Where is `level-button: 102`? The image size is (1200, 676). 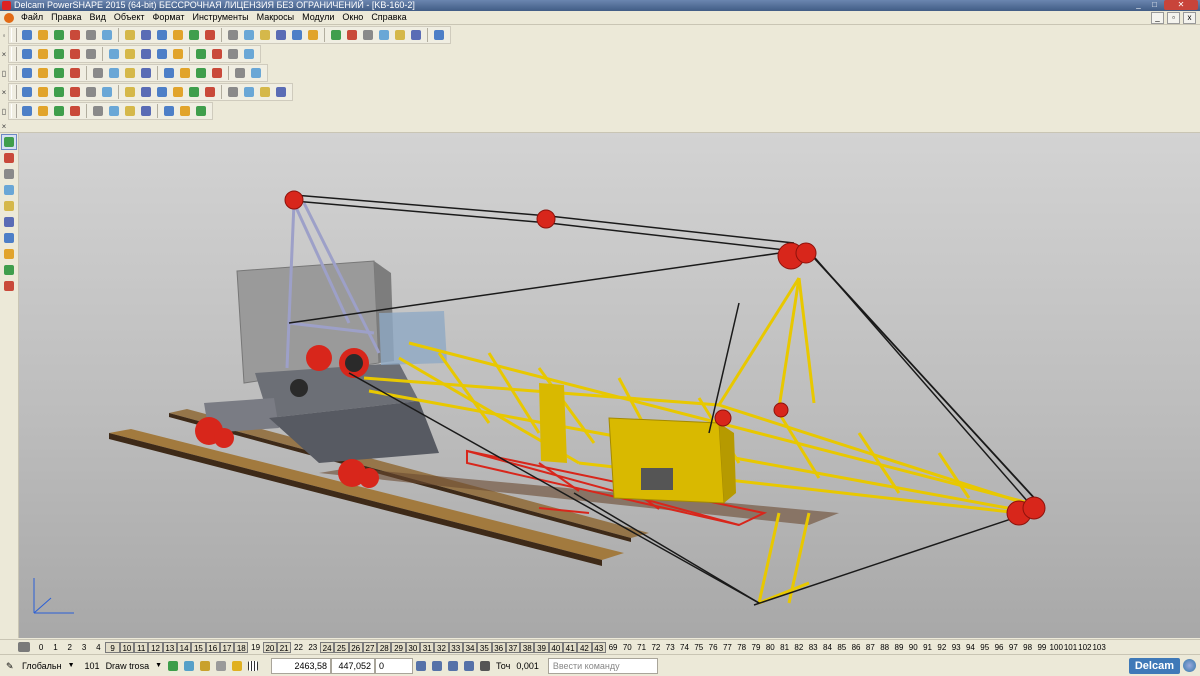 level-button: 102 is located at coordinates (1085, 647).